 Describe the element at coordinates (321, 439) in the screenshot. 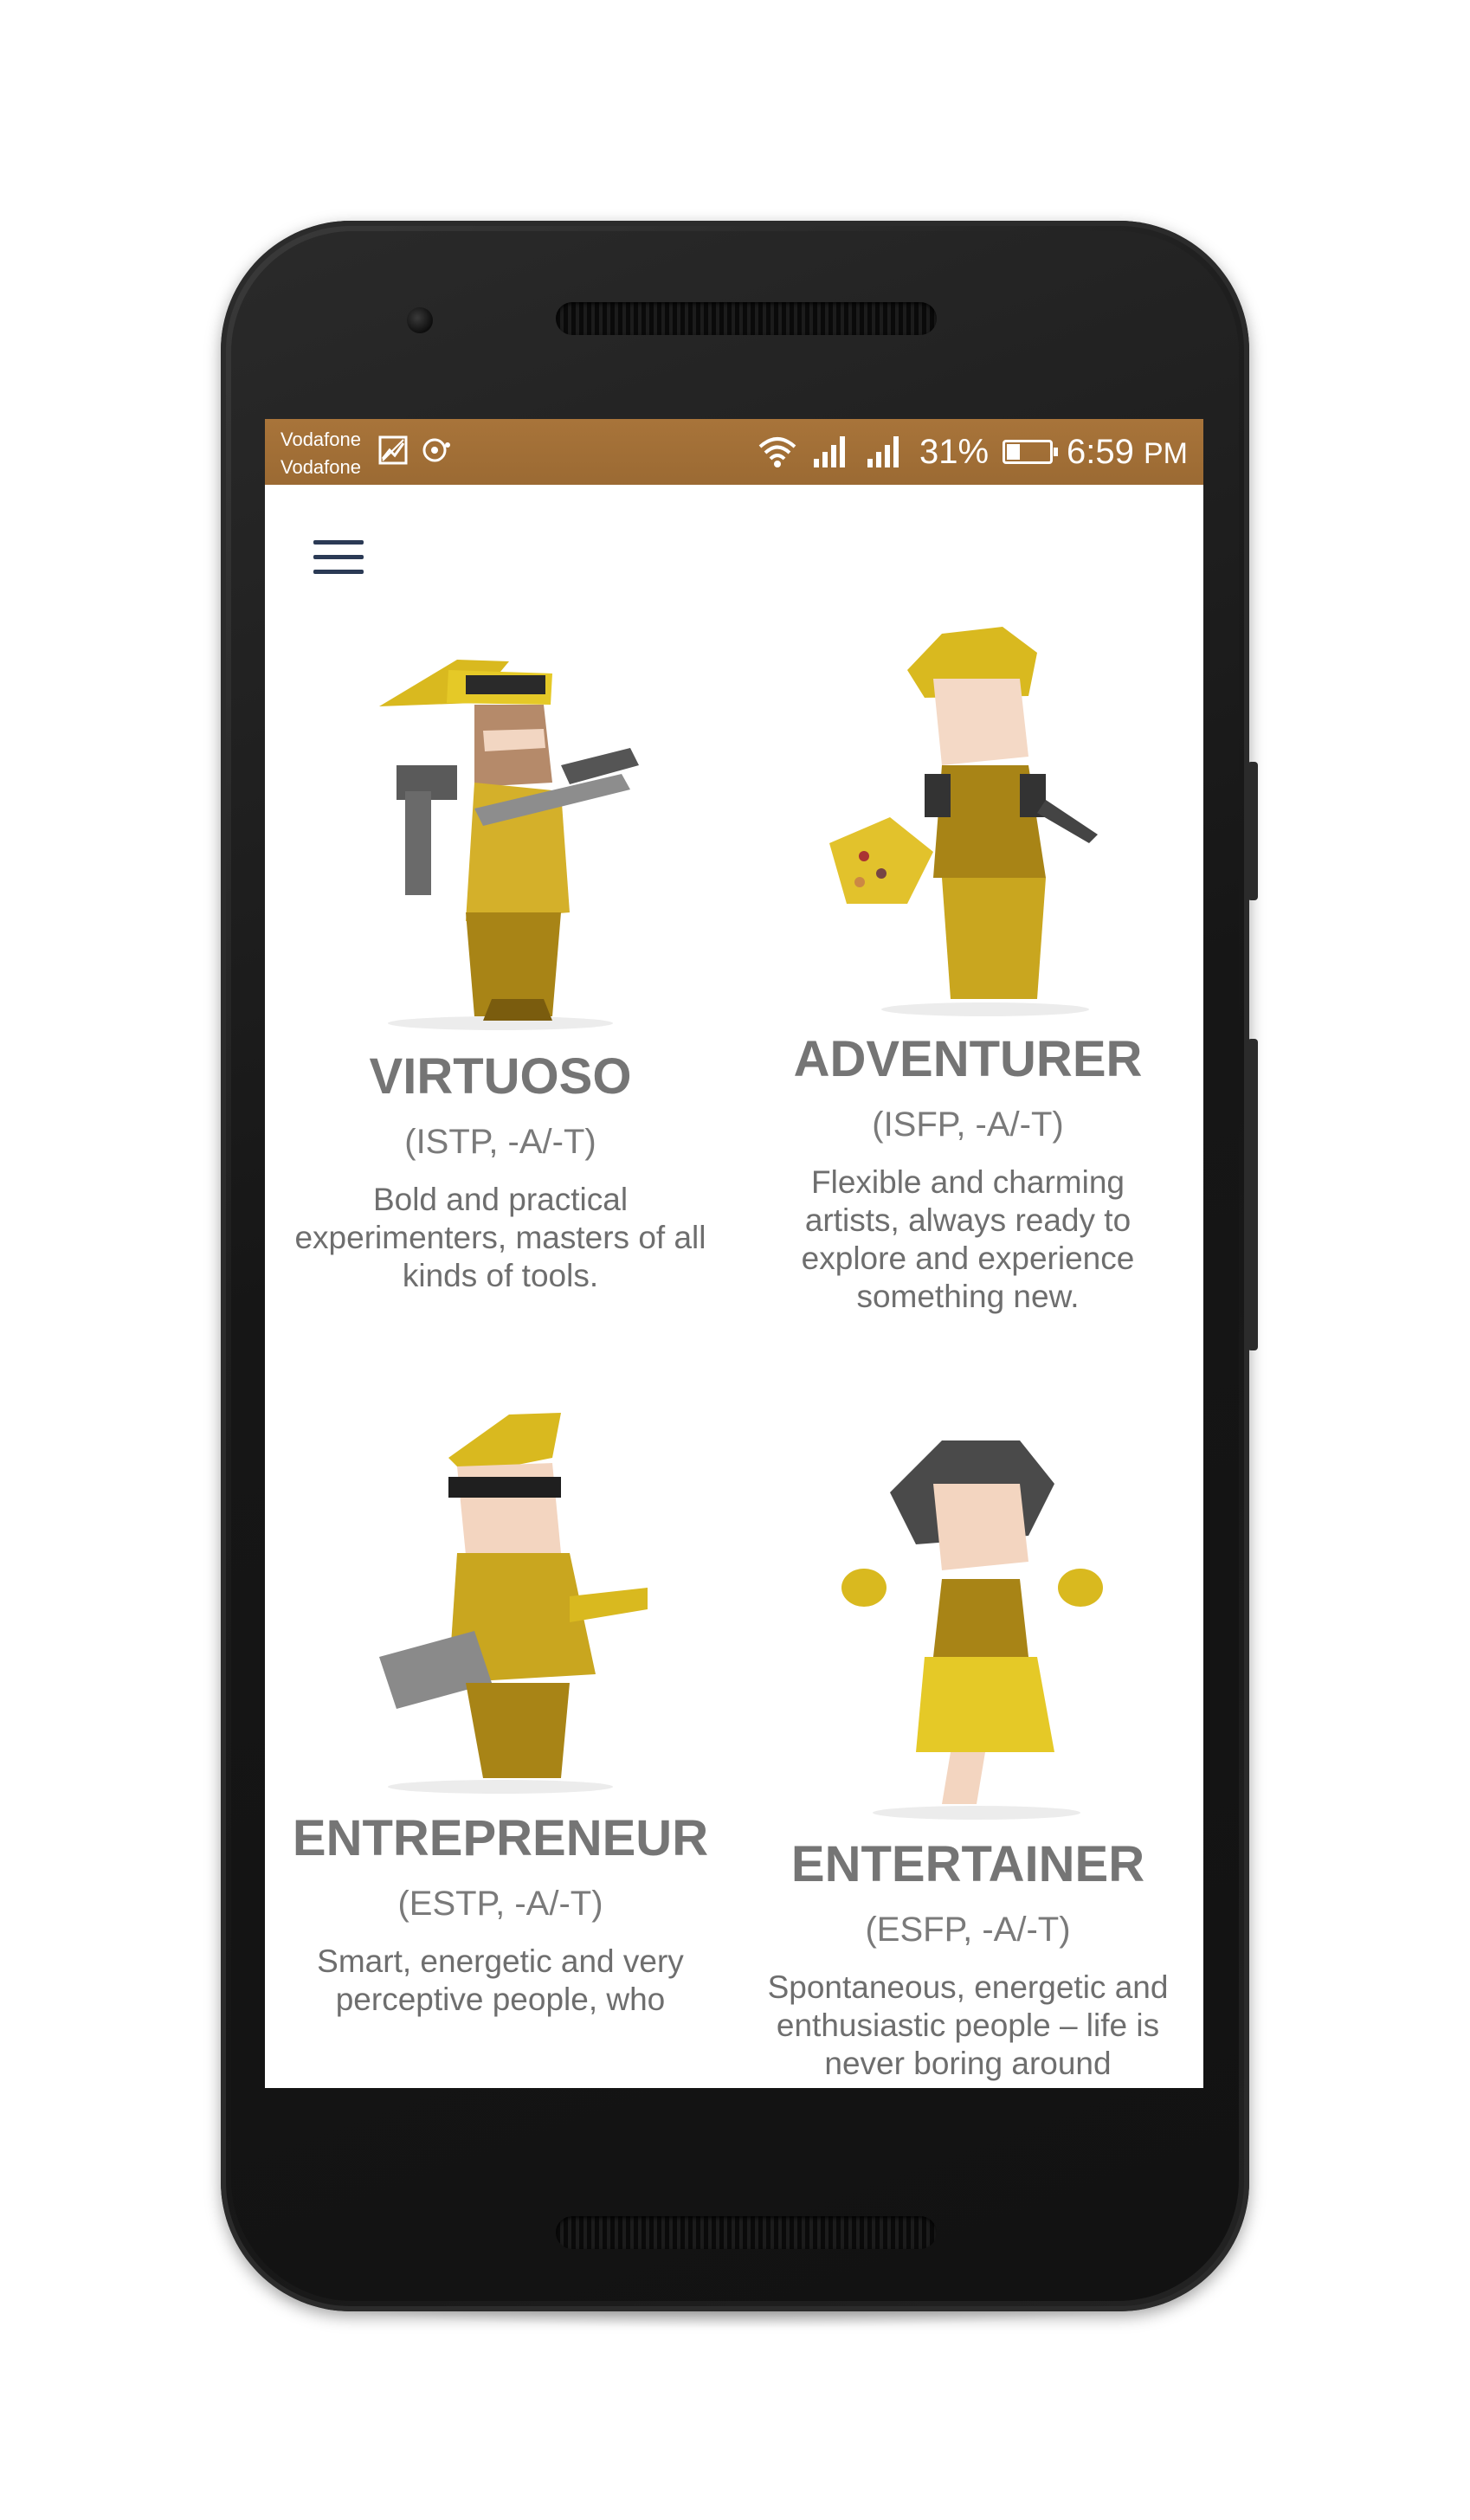

I see `carrier-1: Vodafone` at that location.